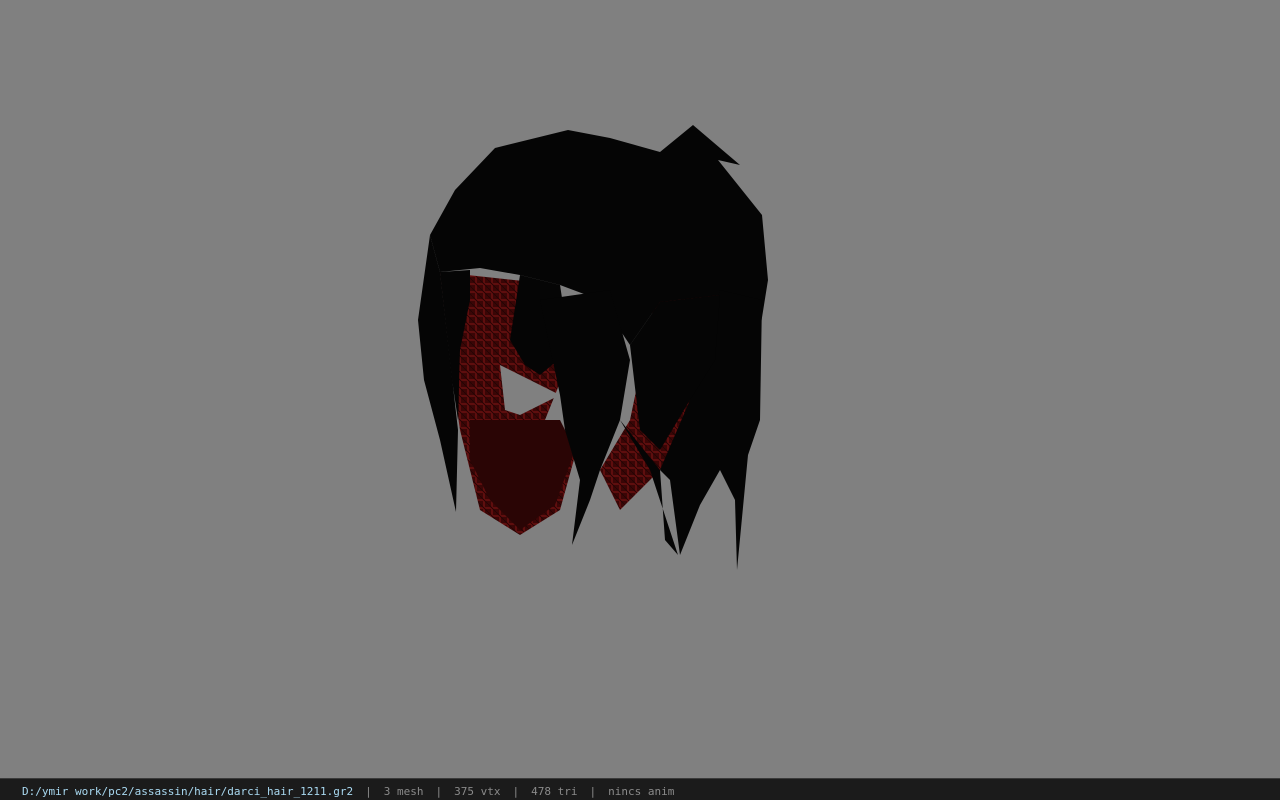 The height and width of the screenshot is (800, 1280). What do you see at coordinates (403, 791) in the screenshot?
I see `mesh-count: 3 mesh` at bounding box center [403, 791].